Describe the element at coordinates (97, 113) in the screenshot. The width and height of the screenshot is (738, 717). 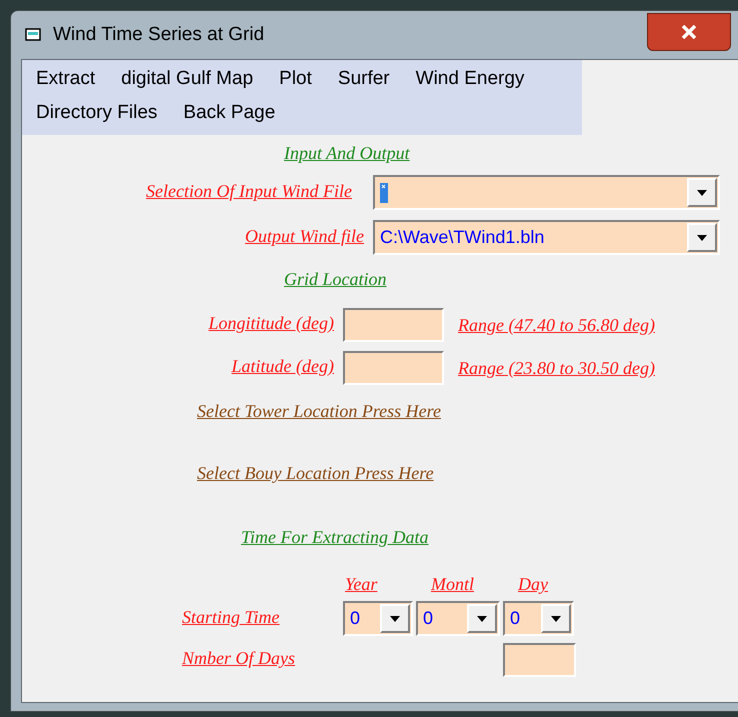
I see `menu-item: Directory Files` at that location.